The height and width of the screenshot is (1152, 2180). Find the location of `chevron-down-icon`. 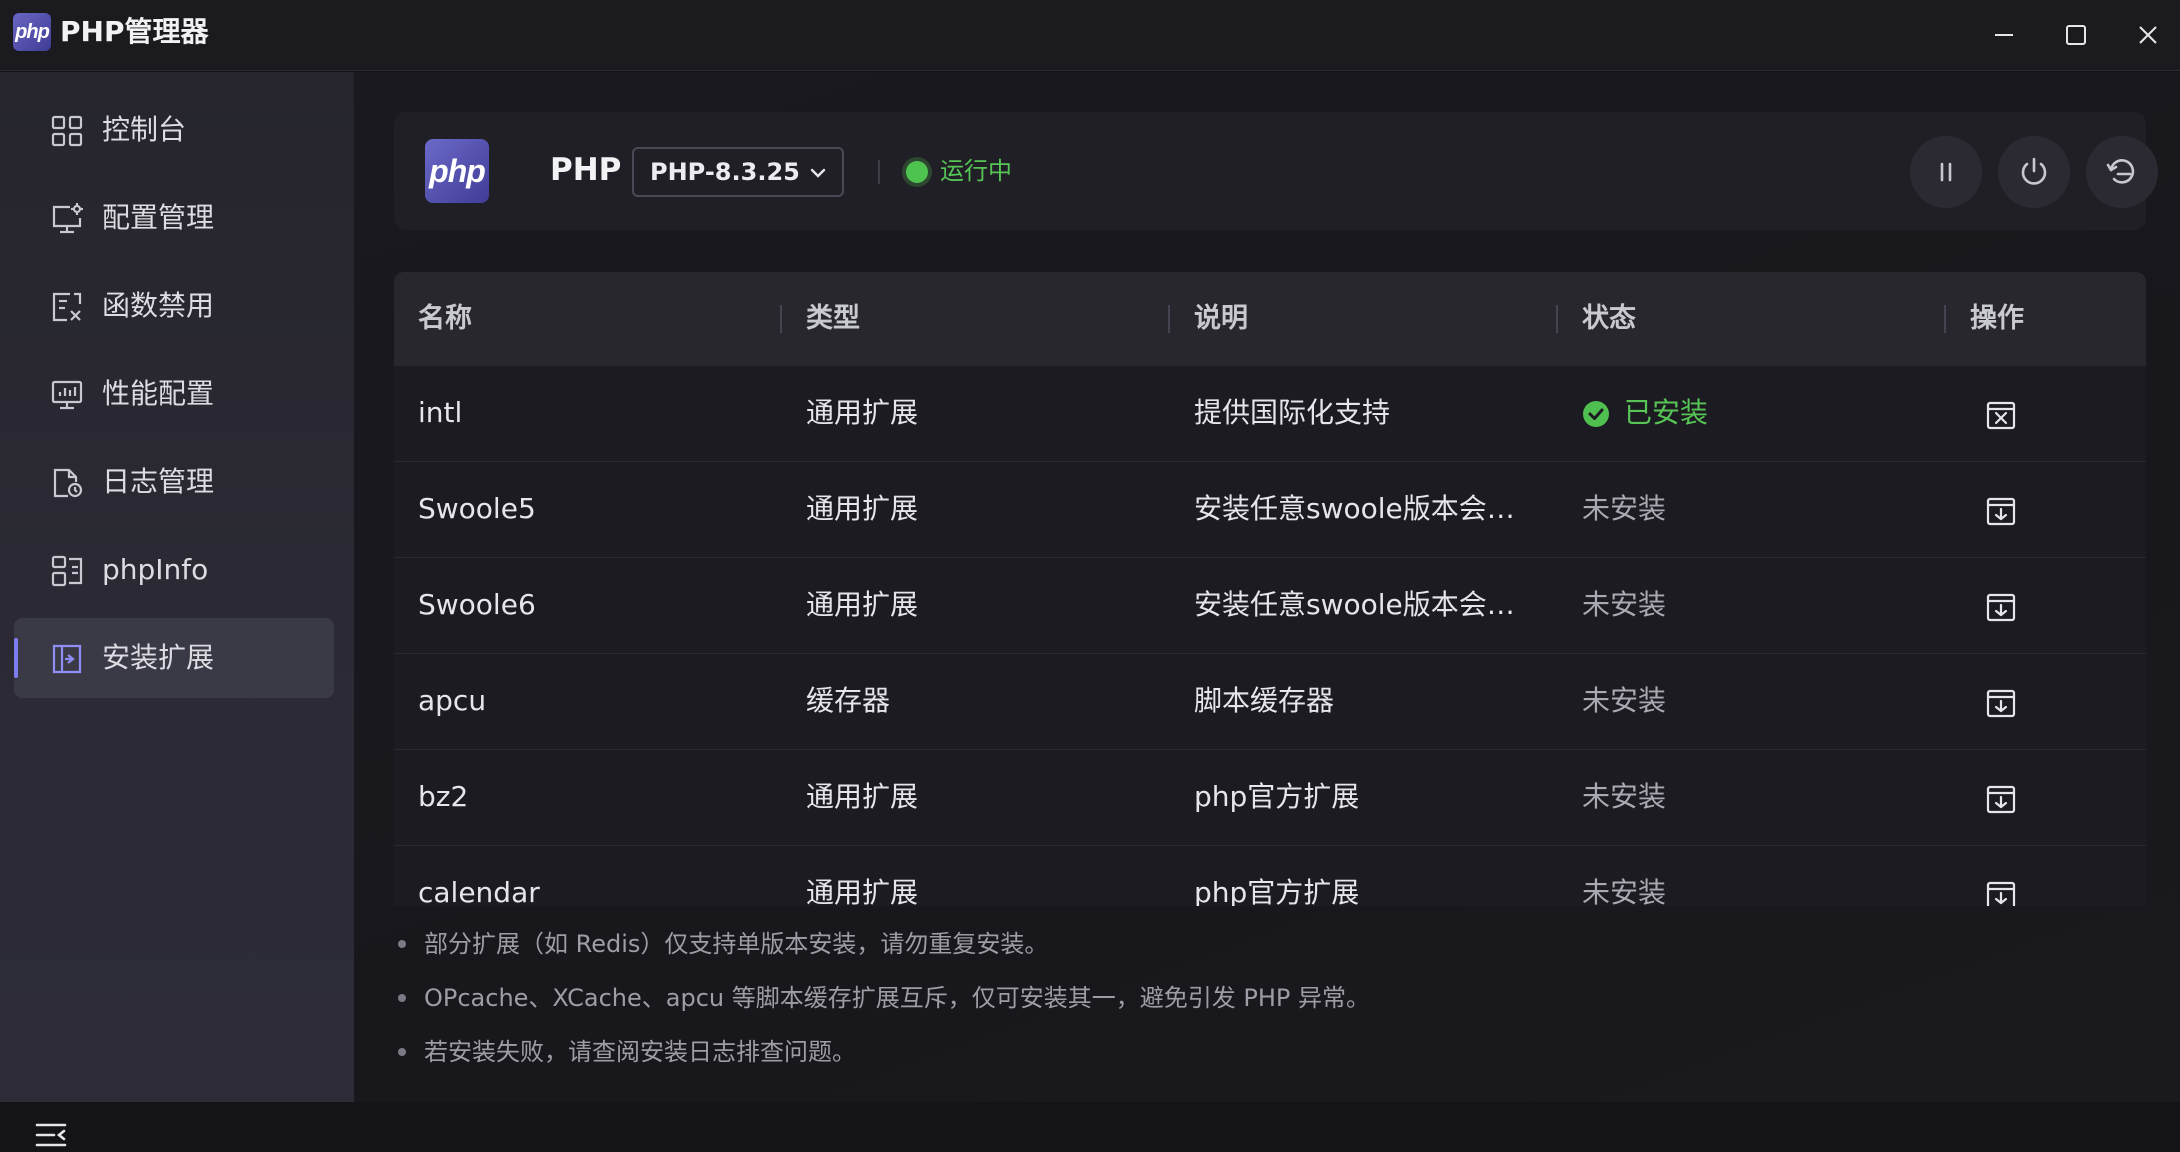

chevron-down-icon is located at coordinates (818, 173).